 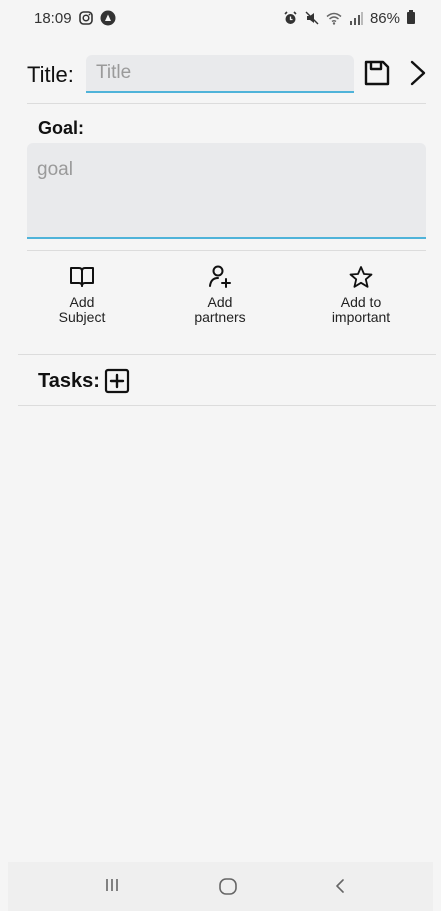 I want to click on home-button, so click(x=228, y=888).